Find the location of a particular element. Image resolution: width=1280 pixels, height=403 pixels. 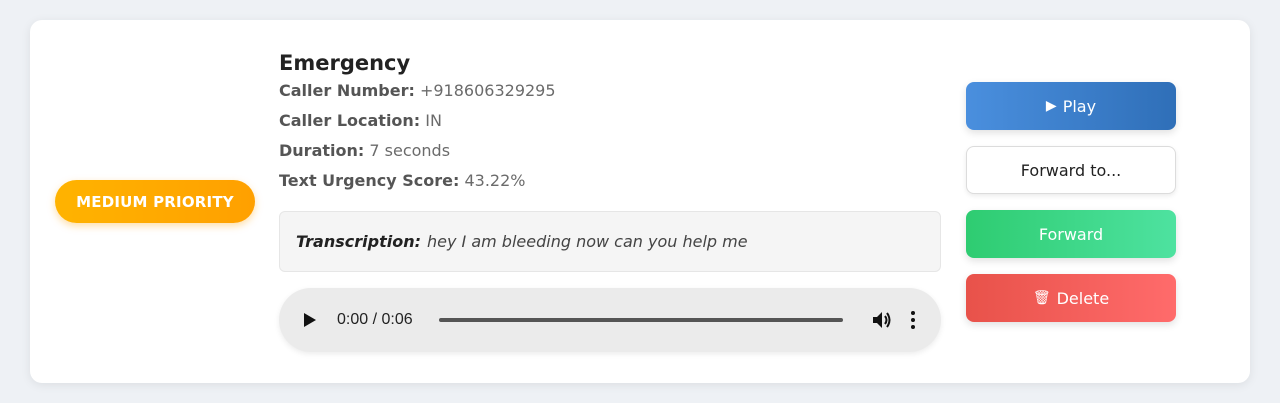

caller-number-row: Caller Number: +918606329295 is located at coordinates (610, 91).